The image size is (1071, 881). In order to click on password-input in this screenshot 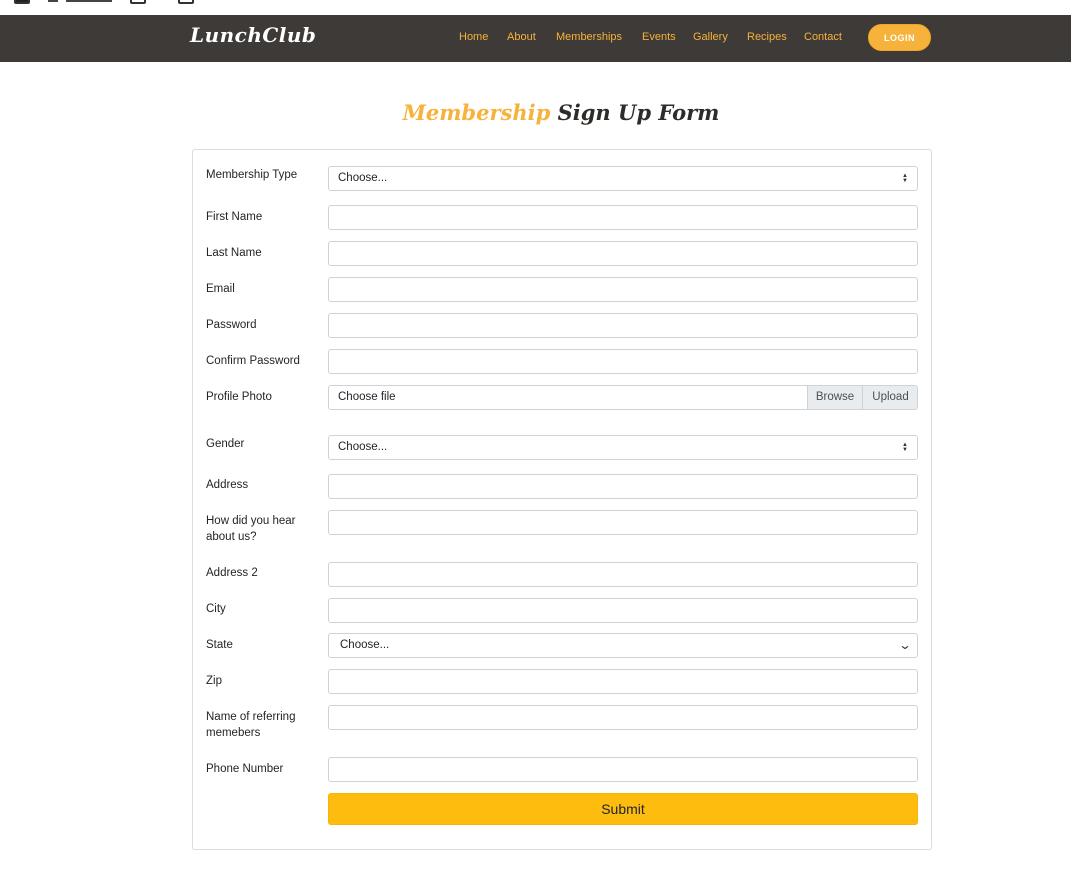, I will do `click(623, 325)`.